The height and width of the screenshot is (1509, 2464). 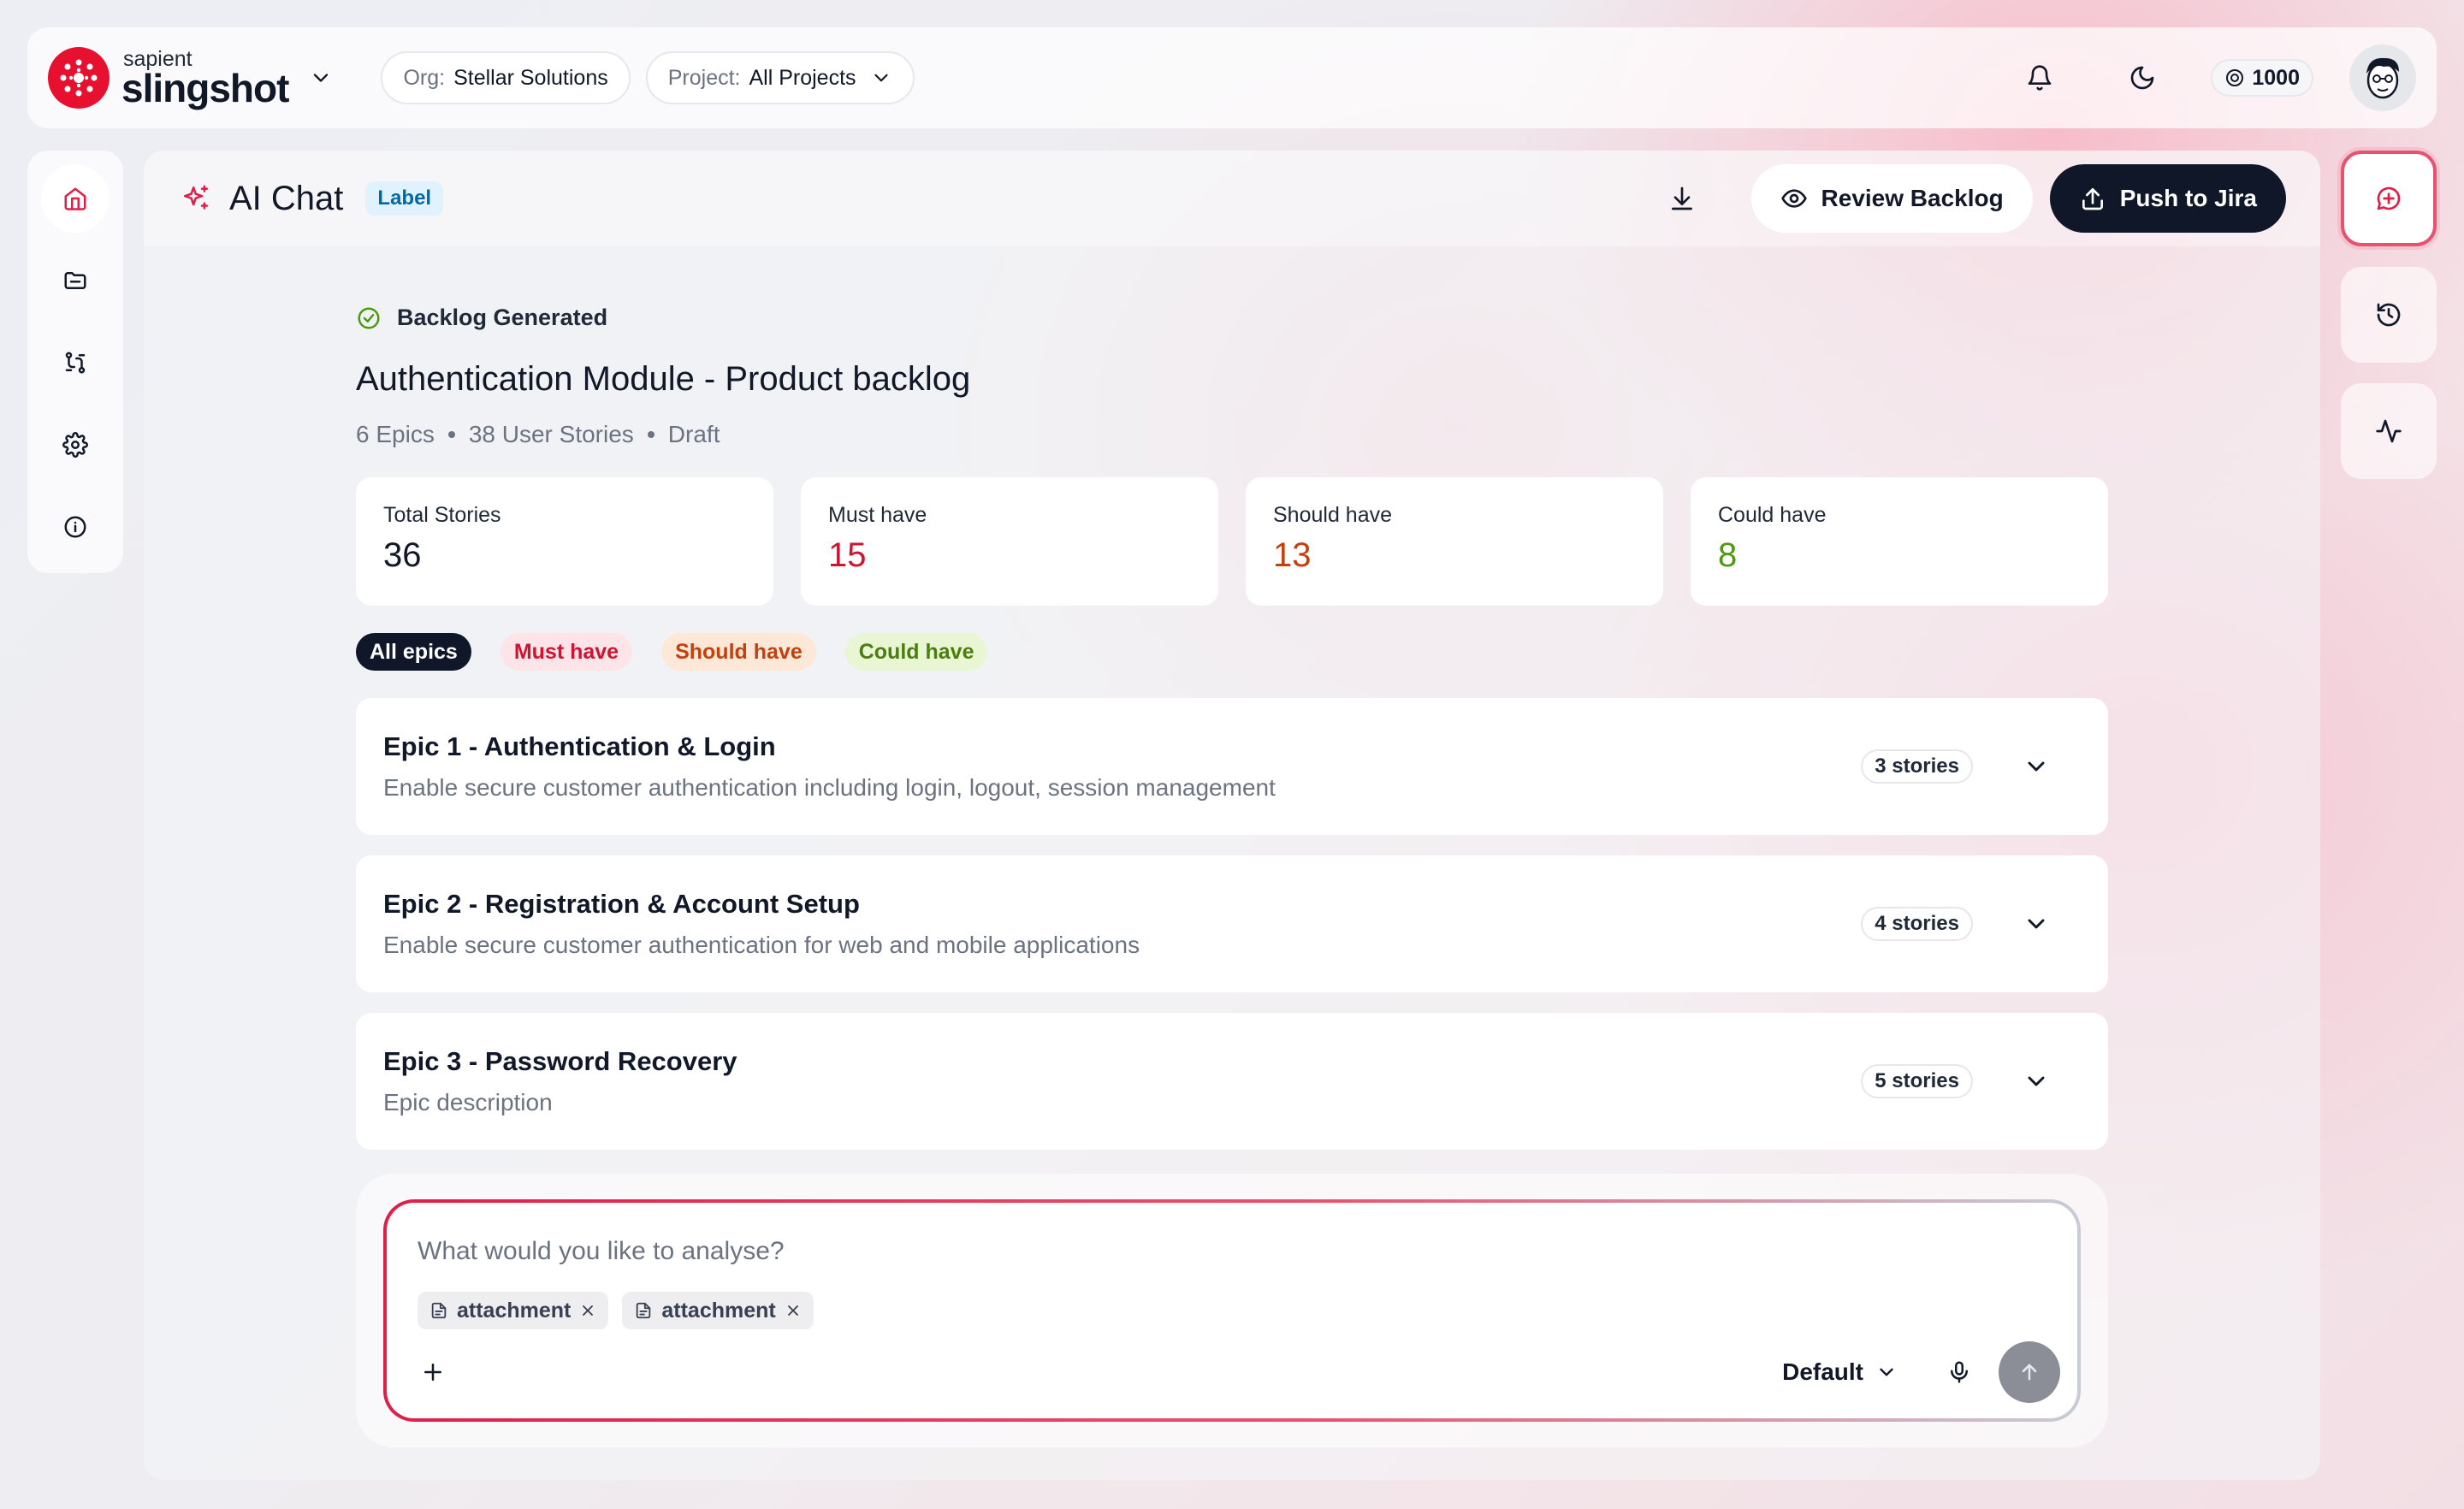 What do you see at coordinates (1917, 767) in the screenshot?
I see `stories-count-badge: 3 stories` at bounding box center [1917, 767].